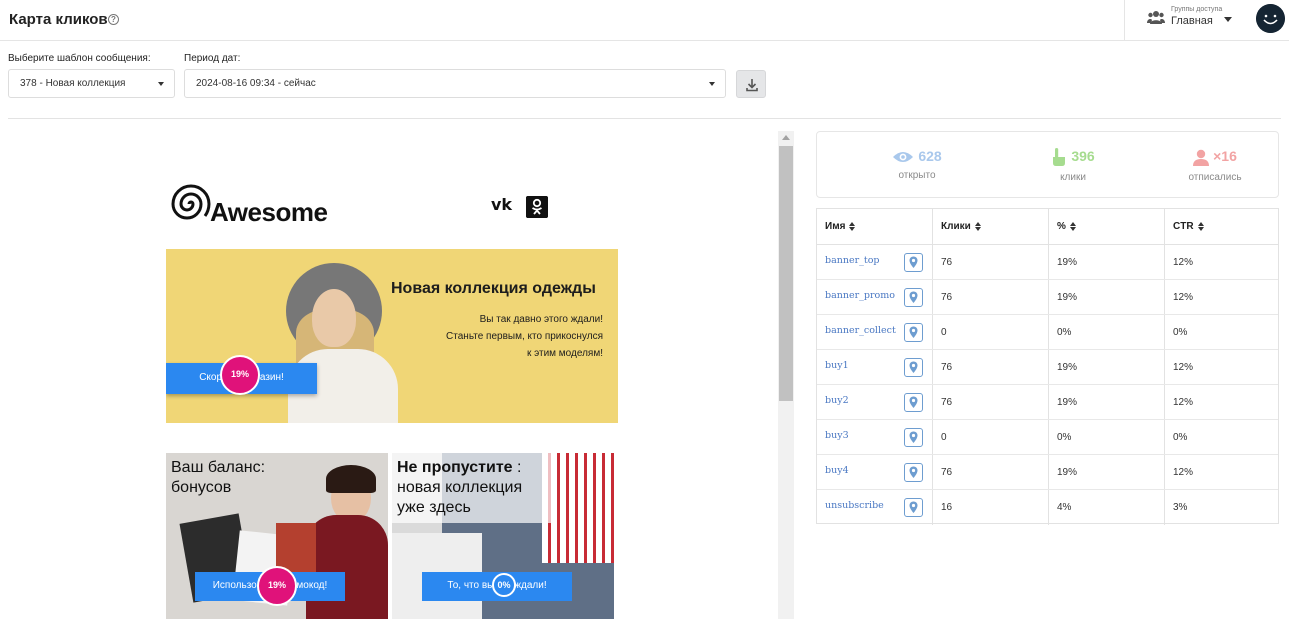  What do you see at coordinates (218, 478) in the screenshot?
I see `promo-card-left-text: Ваш баланс: бонусов` at bounding box center [218, 478].